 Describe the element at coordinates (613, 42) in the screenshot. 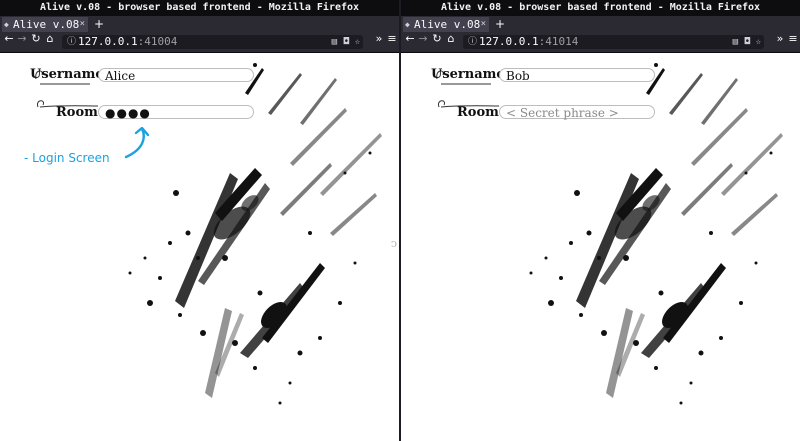

I see `url-bar: ⓘ 127.0.0.1:41014 ▤ ◘ ☆` at that location.